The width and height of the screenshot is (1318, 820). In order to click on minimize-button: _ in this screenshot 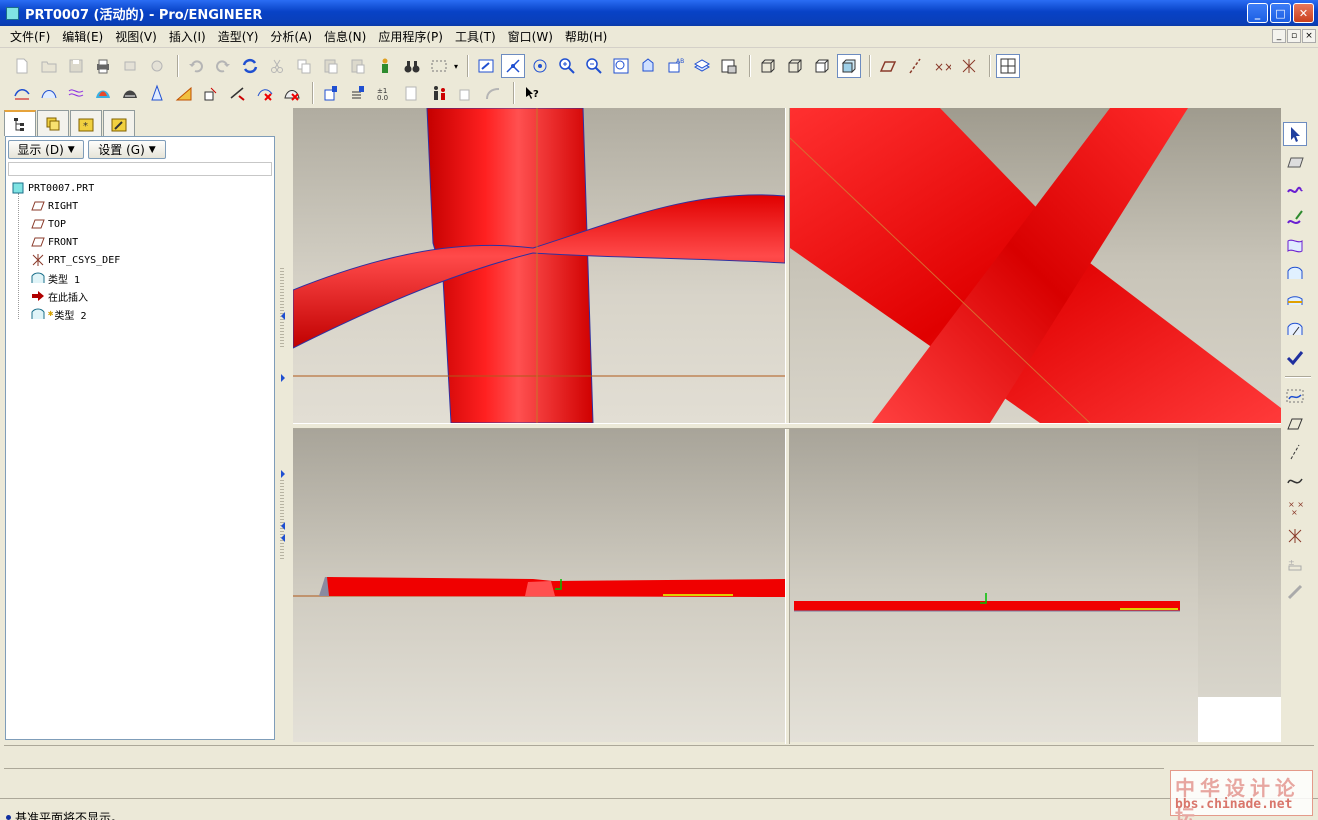, I will do `click(1257, 13)`.